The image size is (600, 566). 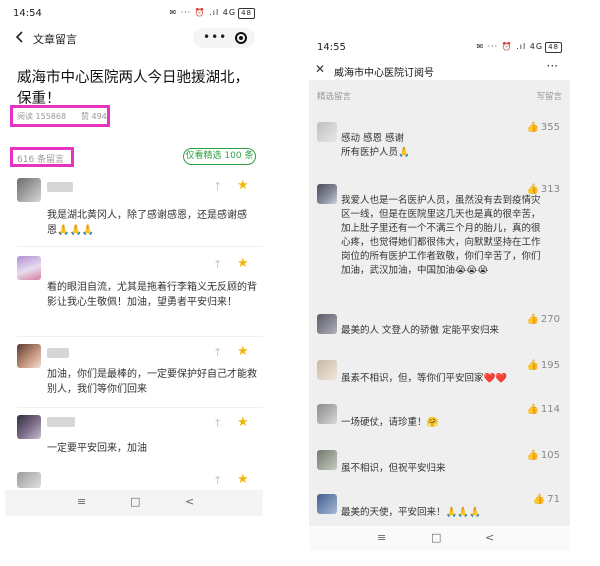 What do you see at coordinates (241, 38) in the screenshot?
I see `close-target-icon` at bounding box center [241, 38].